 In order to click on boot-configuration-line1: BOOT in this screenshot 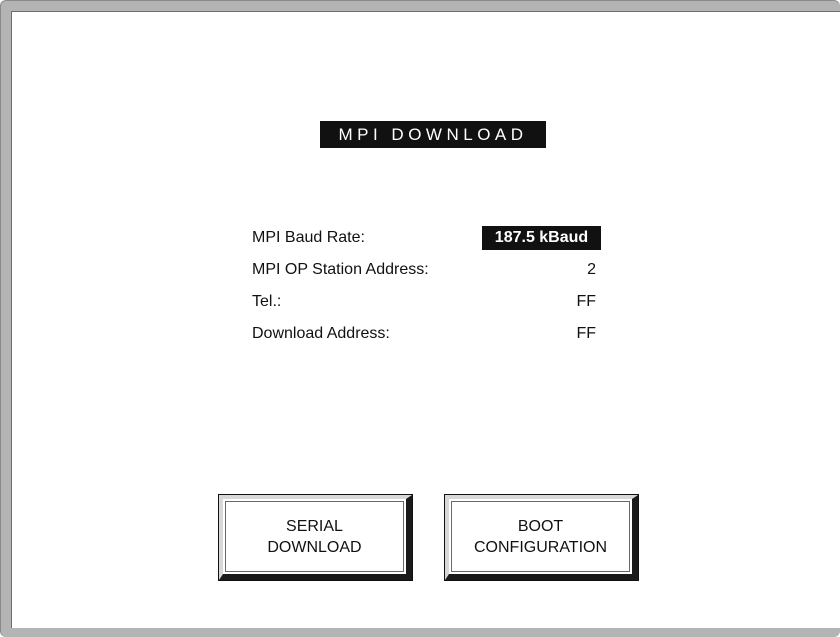, I will do `click(540, 526)`.